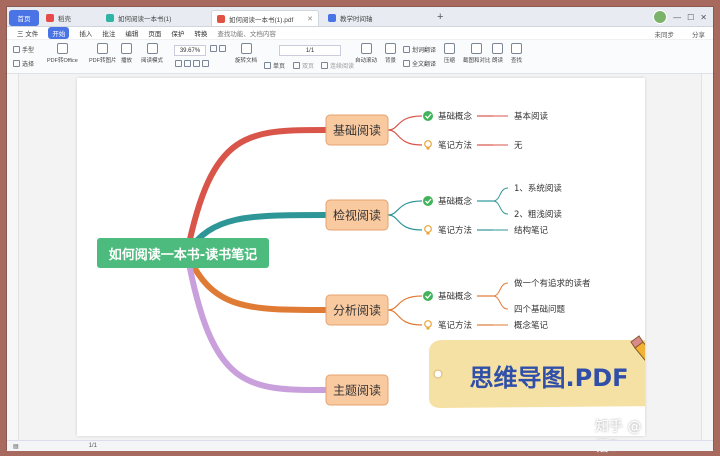  What do you see at coordinates (190, 50) in the screenshot?
I see `zoom-field: 39.67%` at bounding box center [190, 50].